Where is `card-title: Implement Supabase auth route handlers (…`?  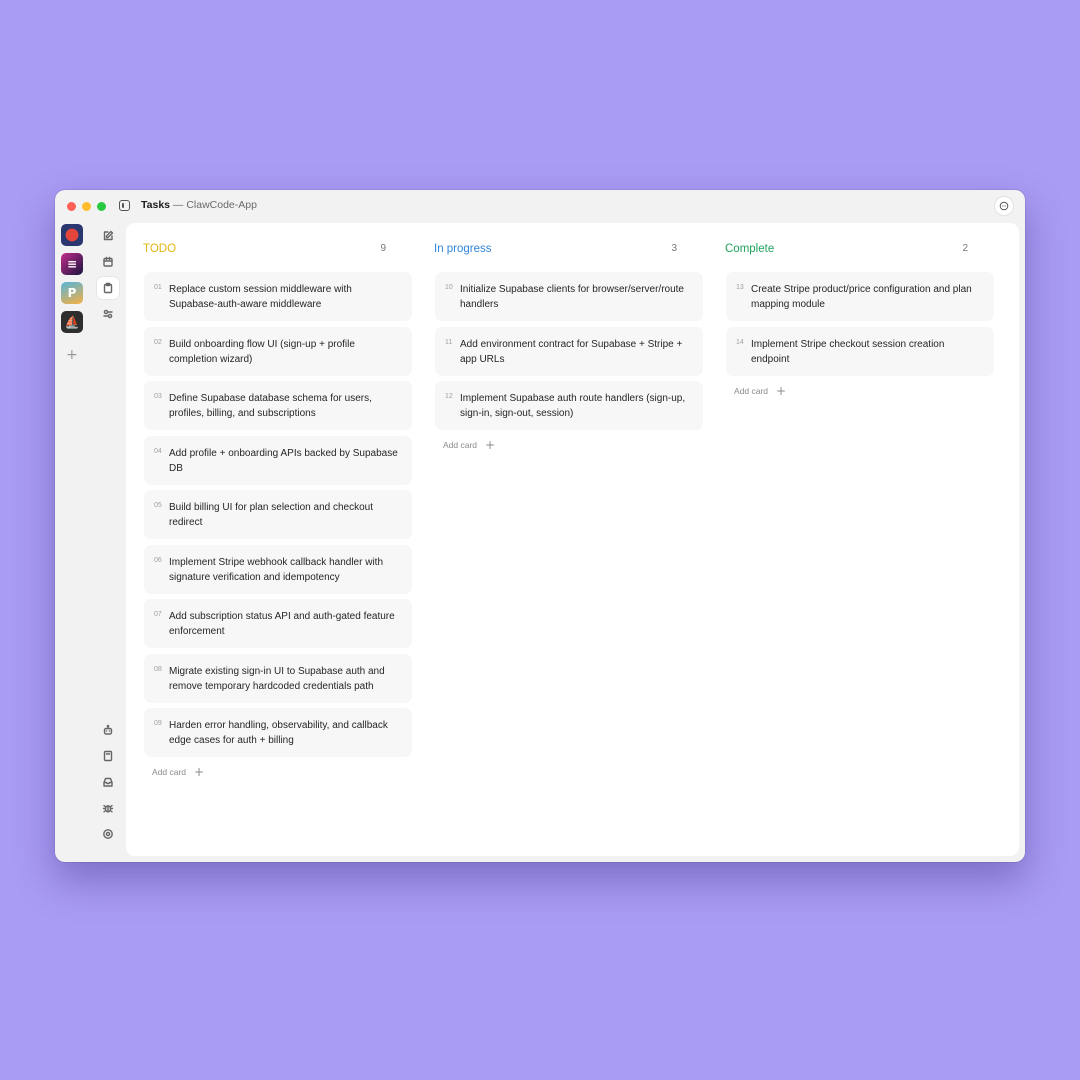 card-title: Implement Supabase auth route handlers (… is located at coordinates (573, 406).